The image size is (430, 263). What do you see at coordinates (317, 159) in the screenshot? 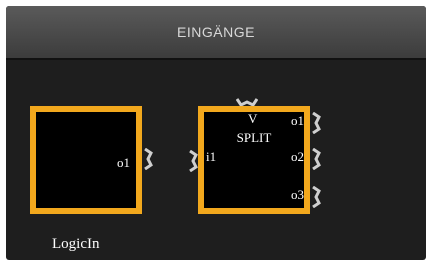
I see `split-output-o2-connector` at bounding box center [317, 159].